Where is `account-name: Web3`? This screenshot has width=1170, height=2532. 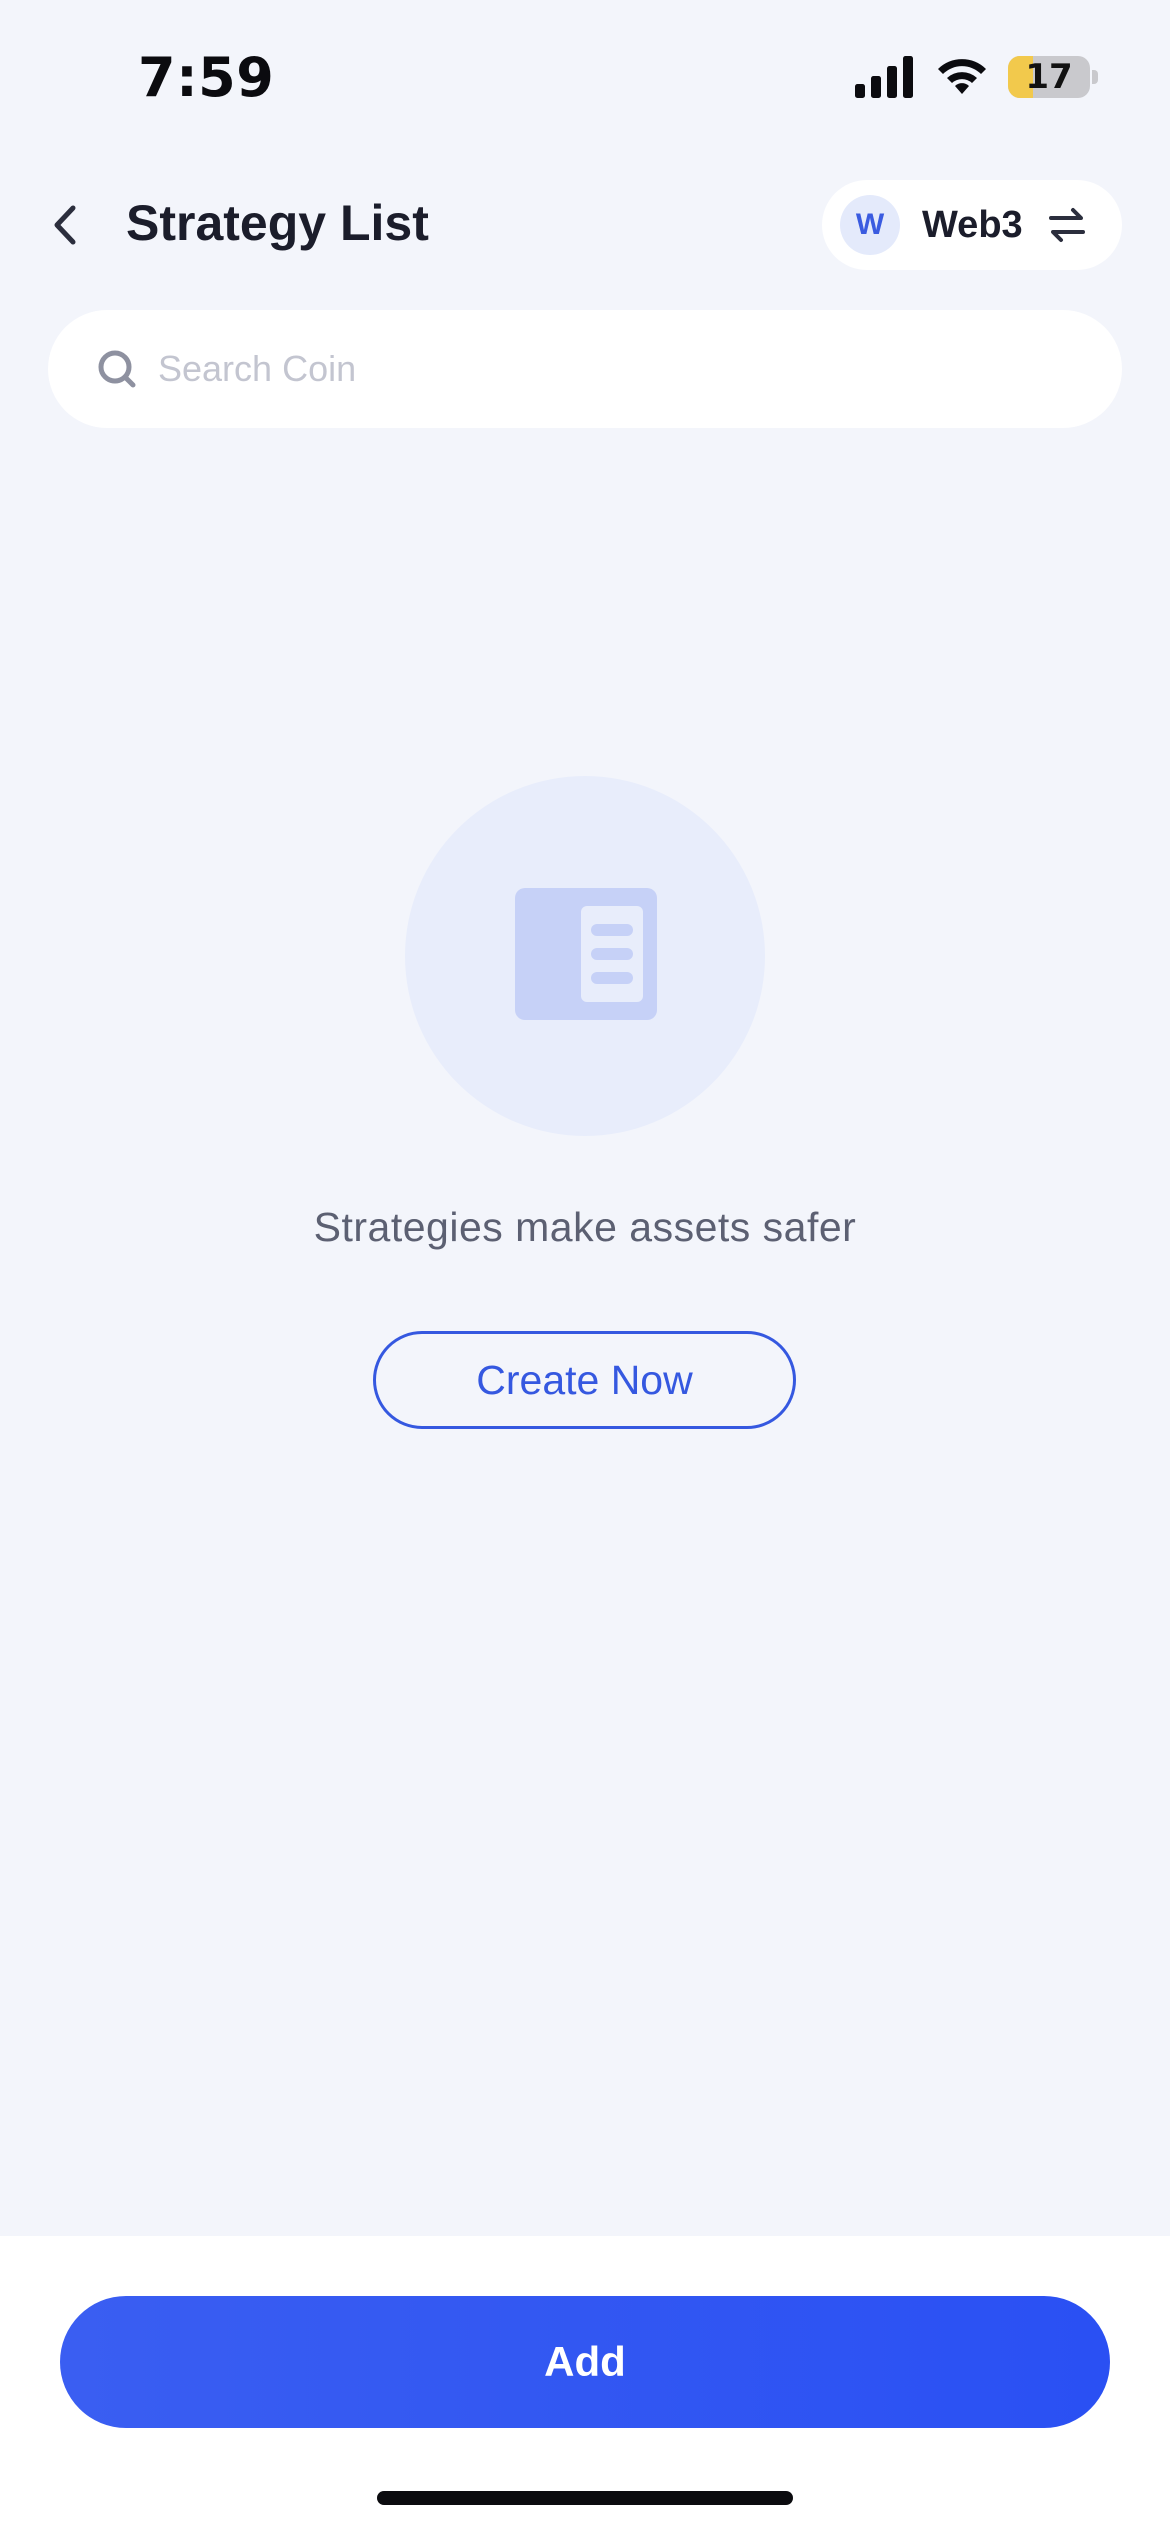
account-name: Web3 is located at coordinates (972, 224).